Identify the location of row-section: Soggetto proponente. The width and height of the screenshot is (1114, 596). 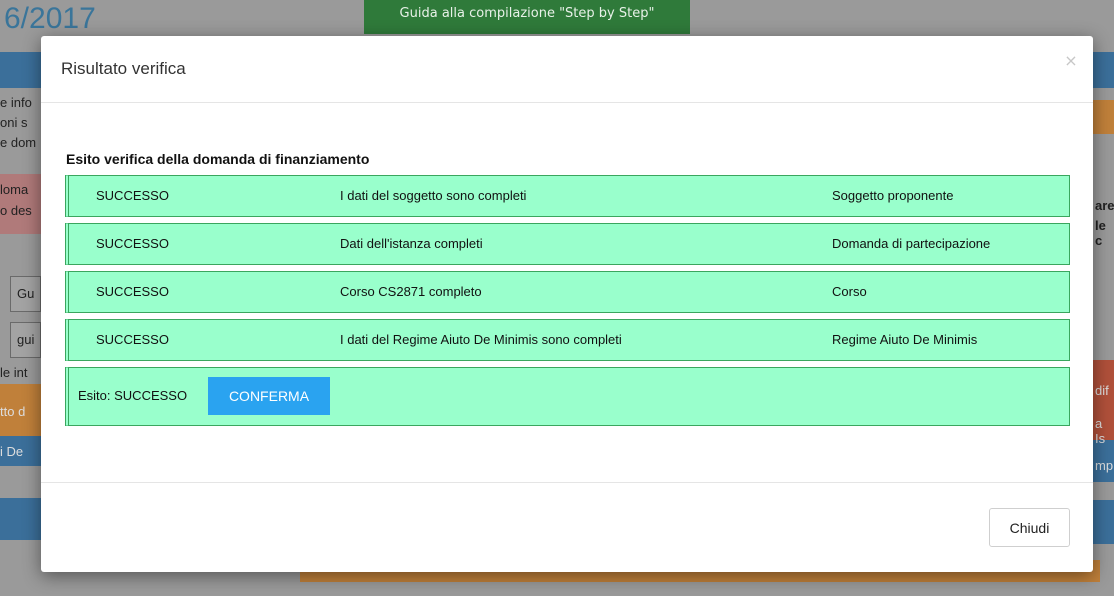
(893, 195).